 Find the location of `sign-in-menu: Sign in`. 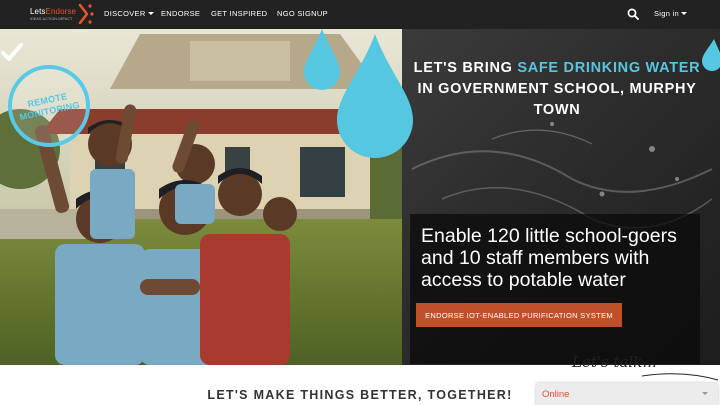

sign-in-menu: Sign in is located at coordinates (671, 13).